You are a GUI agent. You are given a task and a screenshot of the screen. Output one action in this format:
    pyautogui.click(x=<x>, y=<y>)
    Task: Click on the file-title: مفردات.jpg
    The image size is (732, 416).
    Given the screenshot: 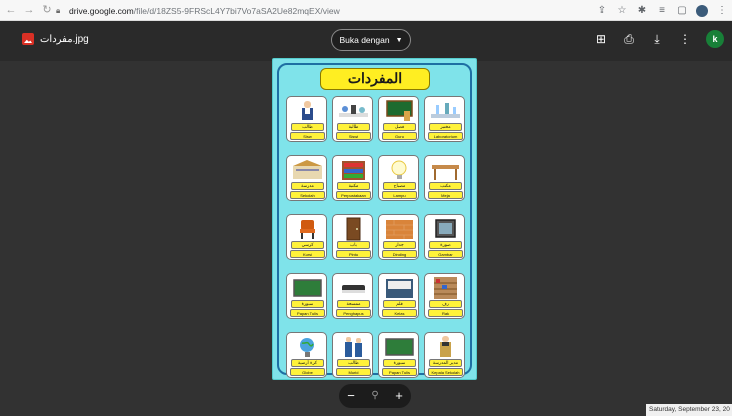 What is the action you would take?
    pyautogui.click(x=55, y=39)
    